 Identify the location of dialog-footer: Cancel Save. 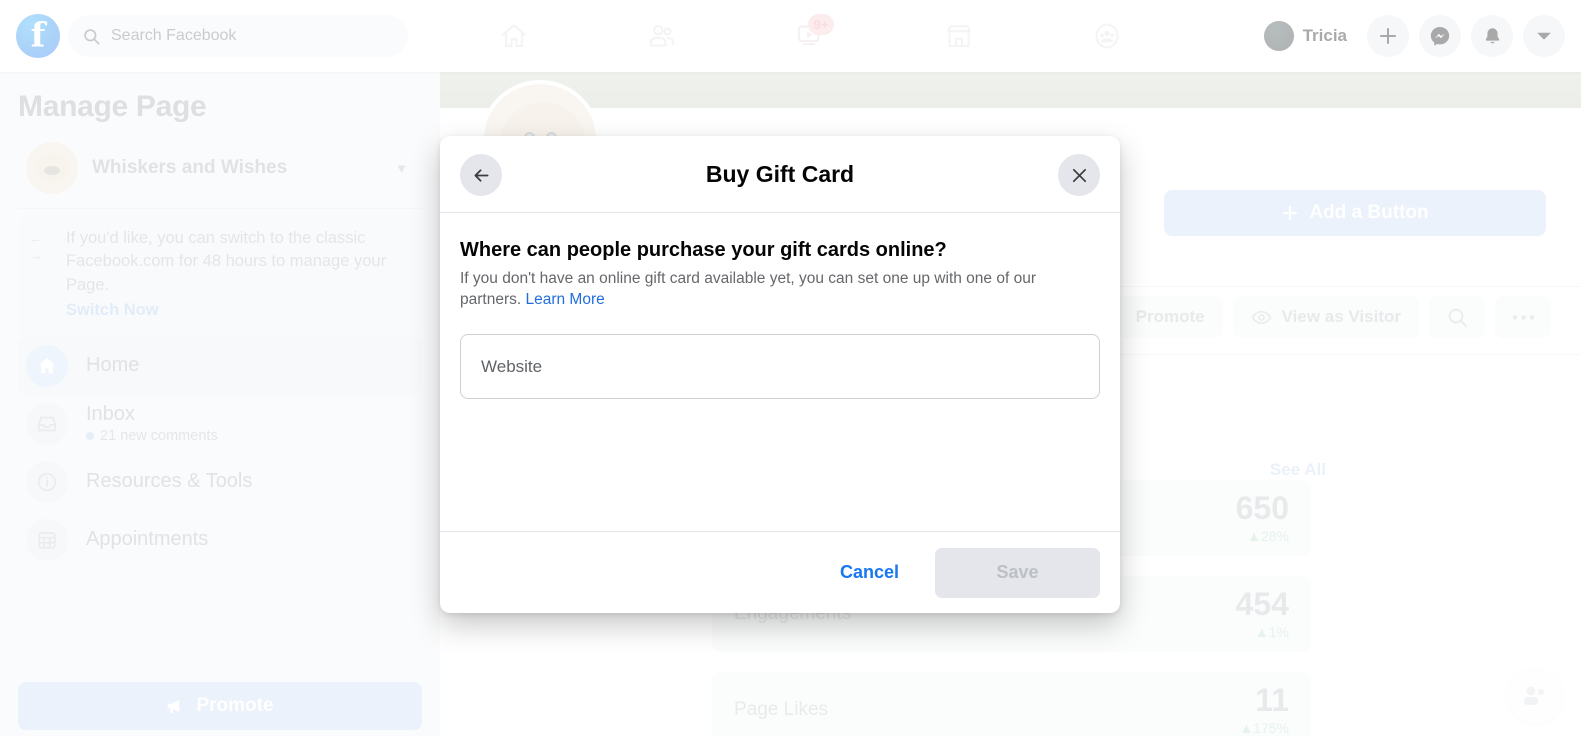
(780, 572).